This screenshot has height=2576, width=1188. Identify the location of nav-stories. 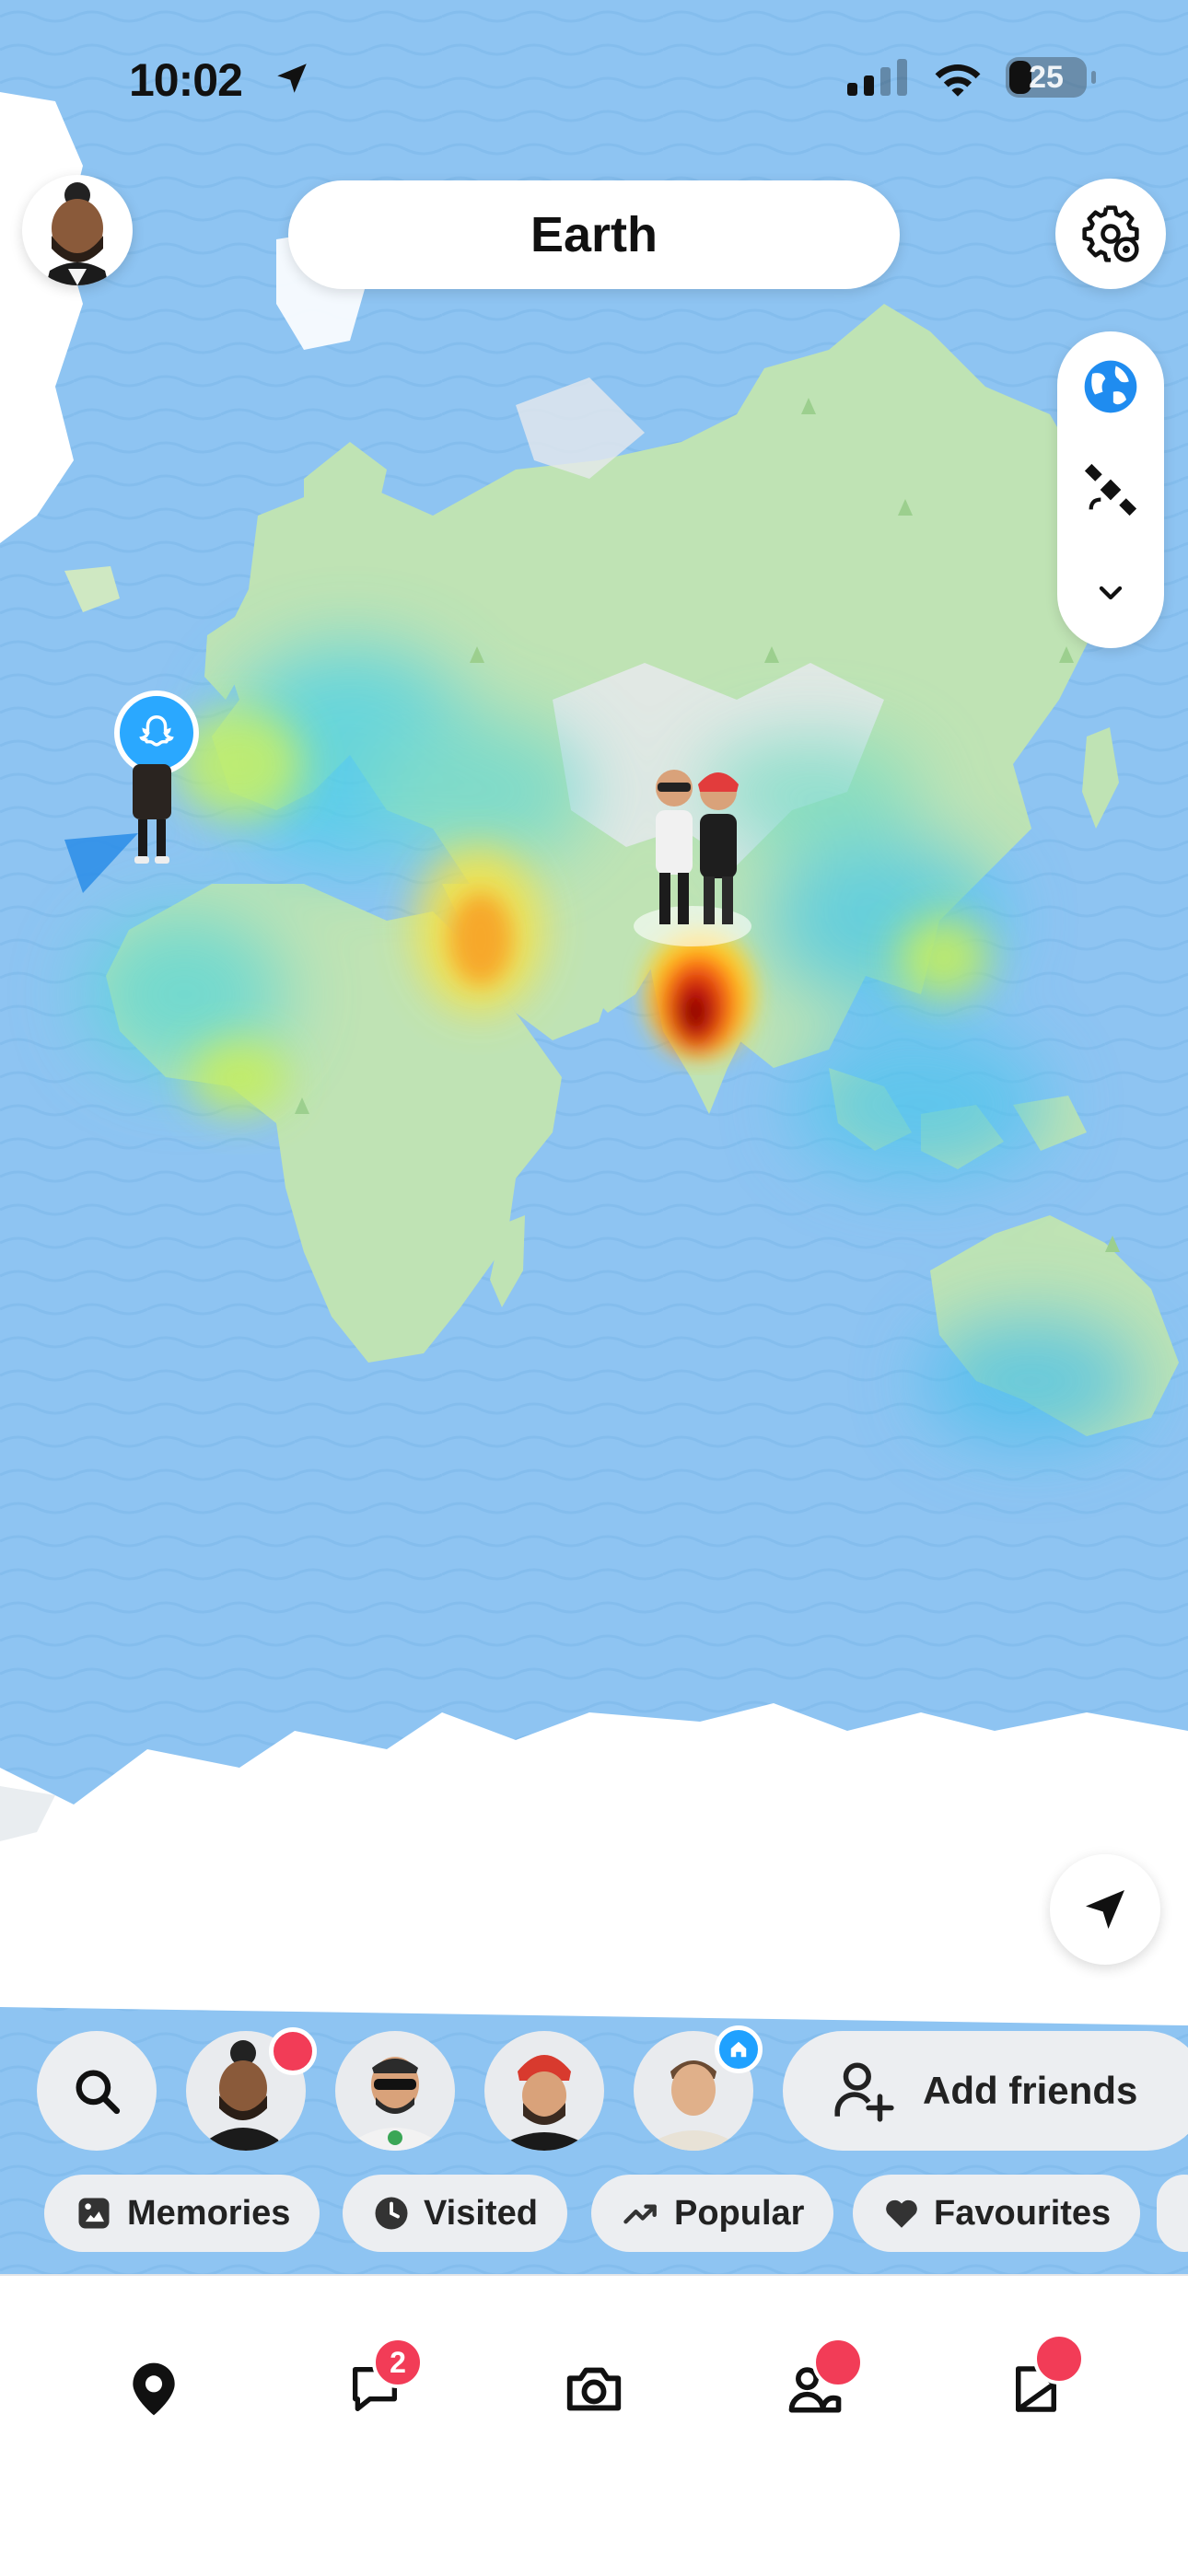
(815, 2388).